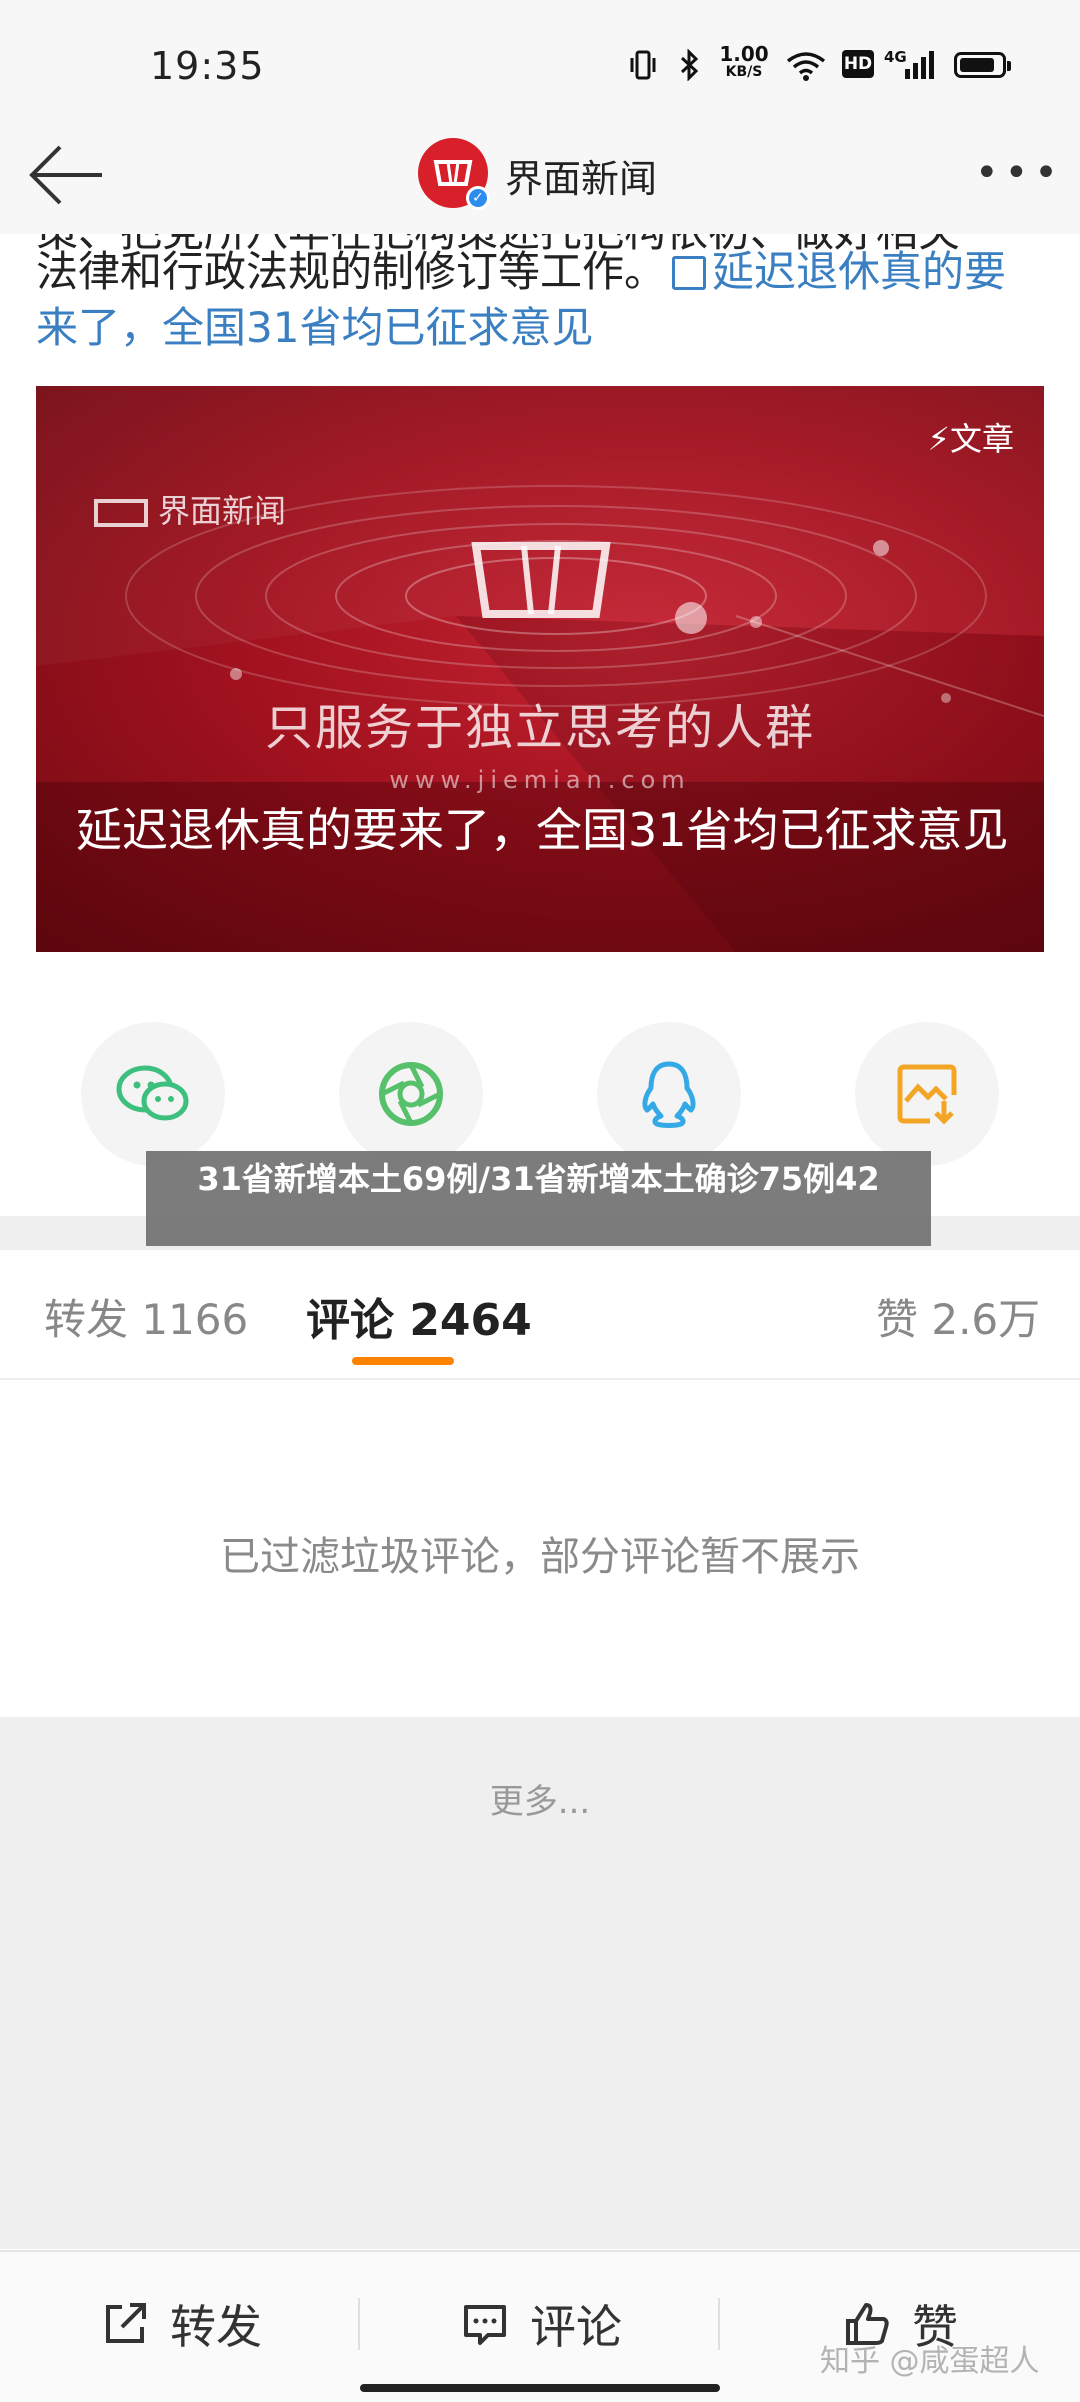  What do you see at coordinates (689, 273) in the screenshot?
I see `link-article-icon` at bounding box center [689, 273].